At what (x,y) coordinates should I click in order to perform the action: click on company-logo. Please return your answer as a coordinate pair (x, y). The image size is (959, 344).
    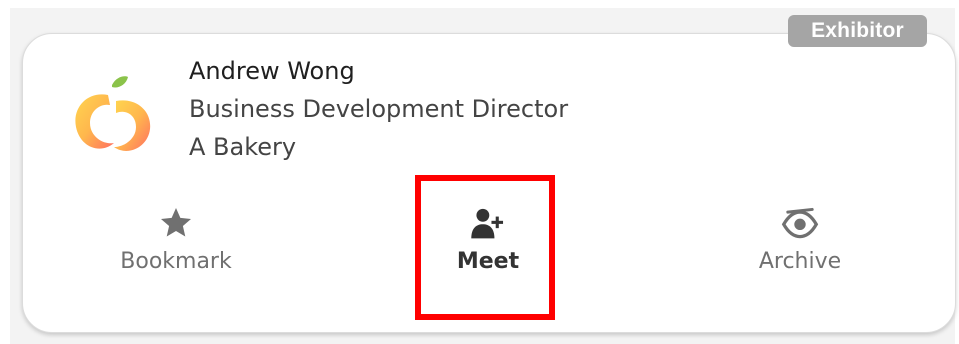
    Looking at the image, I should click on (112, 116).